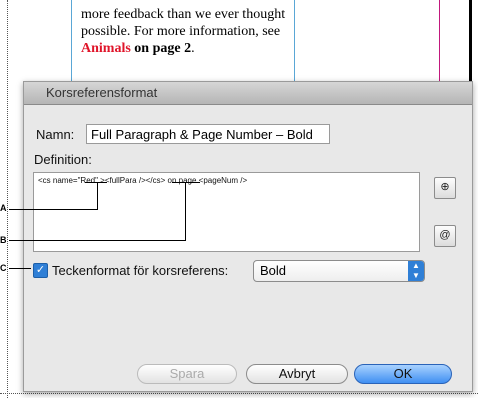  Describe the element at coordinates (183, 14) in the screenshot. I see `doc-line-1: more feedback than we ever thought` at that location.